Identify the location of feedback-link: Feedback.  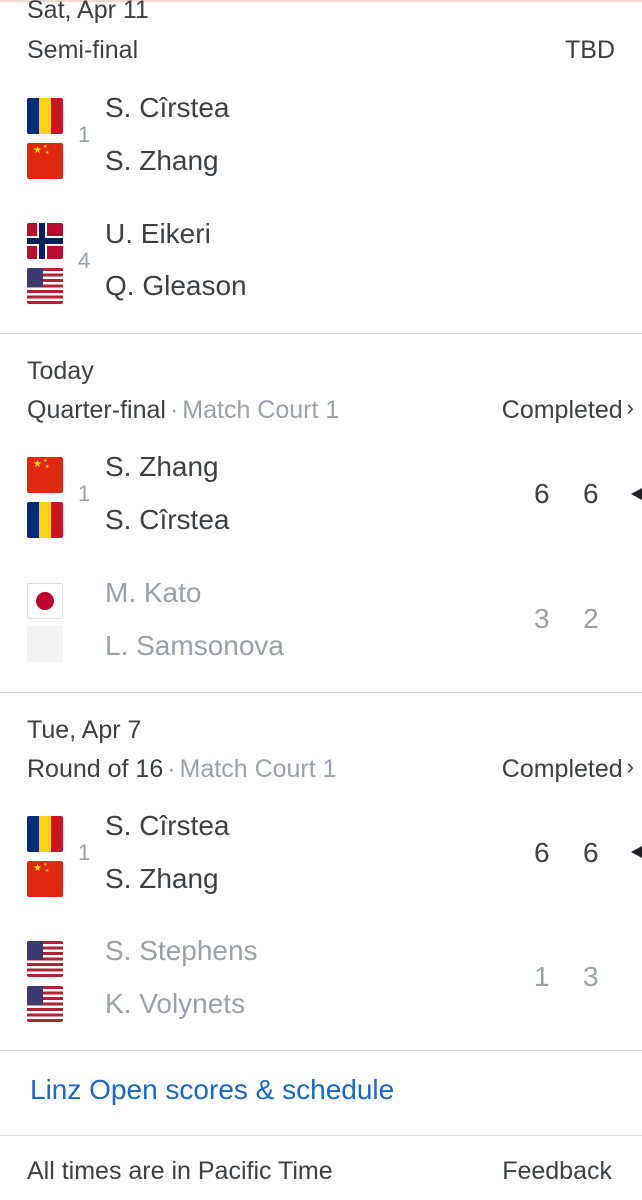
(557, 1171).